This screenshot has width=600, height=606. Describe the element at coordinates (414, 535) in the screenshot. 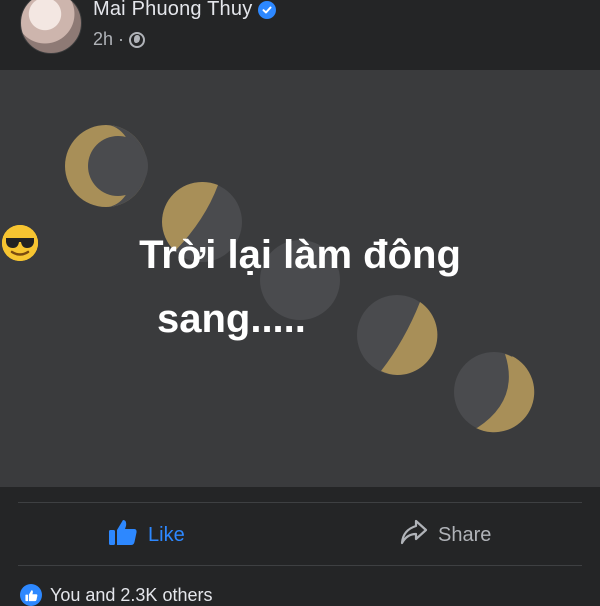

I see `share-icon` at that location.